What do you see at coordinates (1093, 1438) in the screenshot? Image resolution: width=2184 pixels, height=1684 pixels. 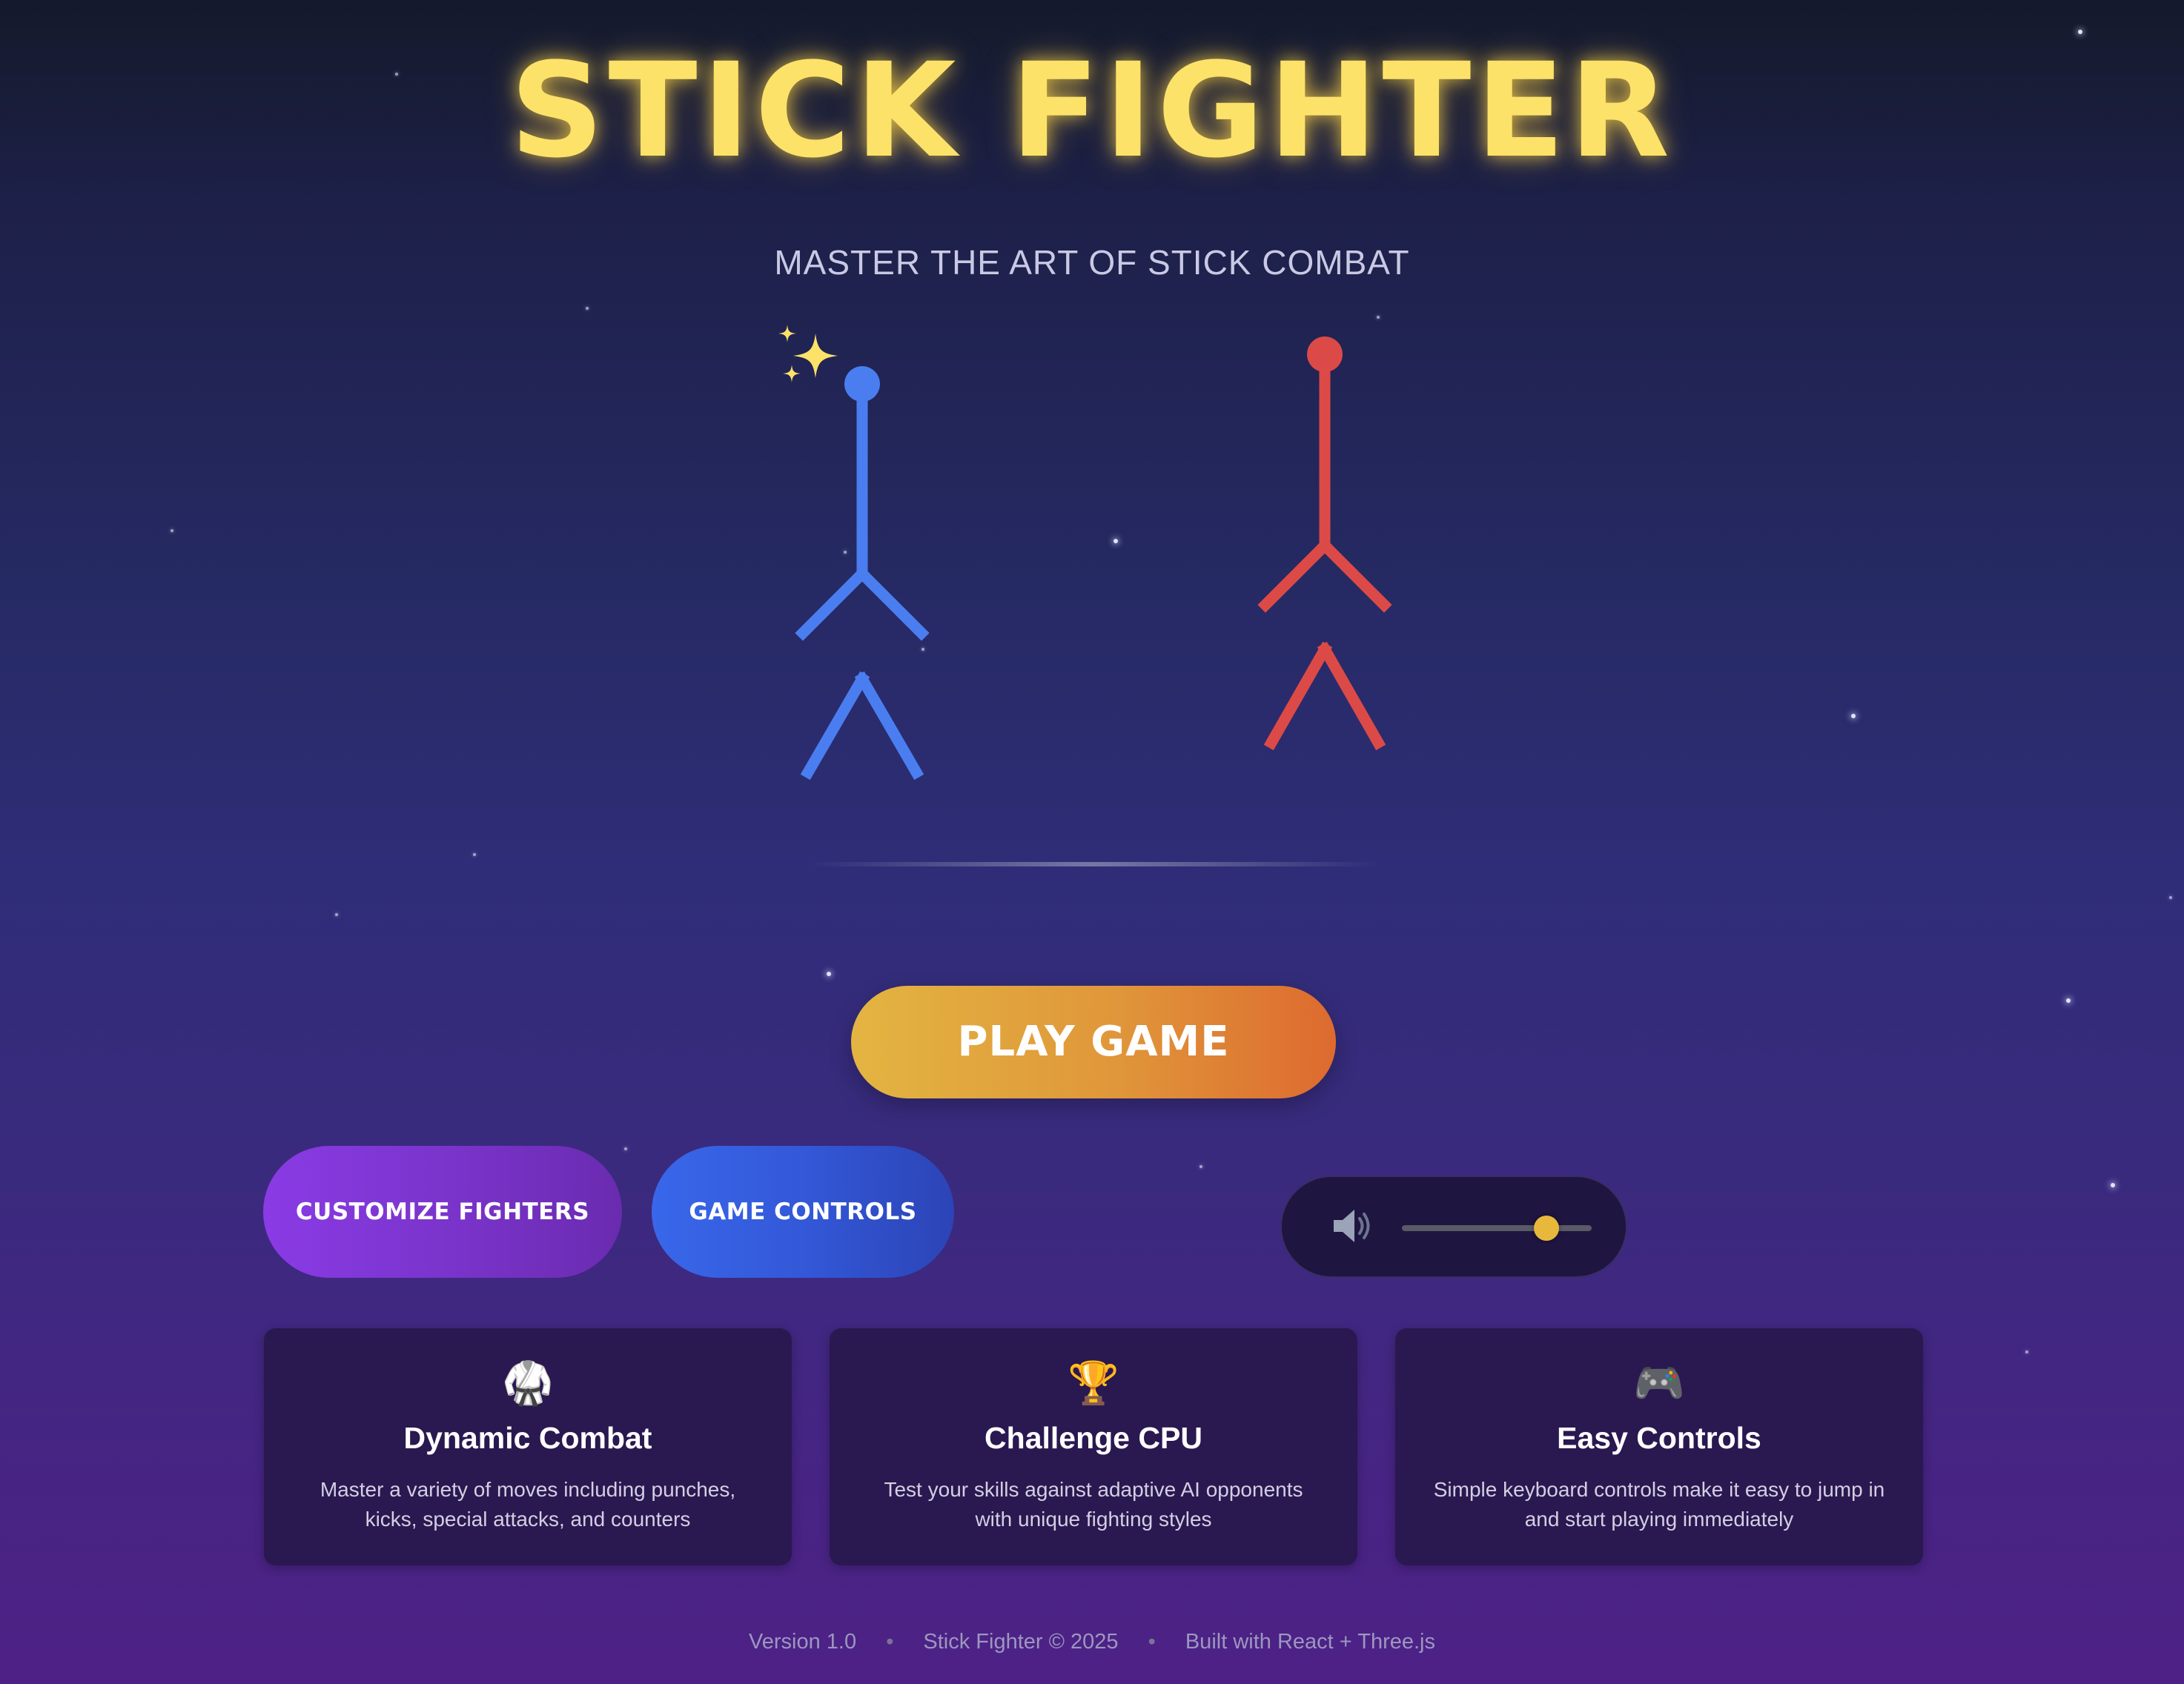 I see `feature-title: Challenge CPU` at bounding box center [1093, 1438].